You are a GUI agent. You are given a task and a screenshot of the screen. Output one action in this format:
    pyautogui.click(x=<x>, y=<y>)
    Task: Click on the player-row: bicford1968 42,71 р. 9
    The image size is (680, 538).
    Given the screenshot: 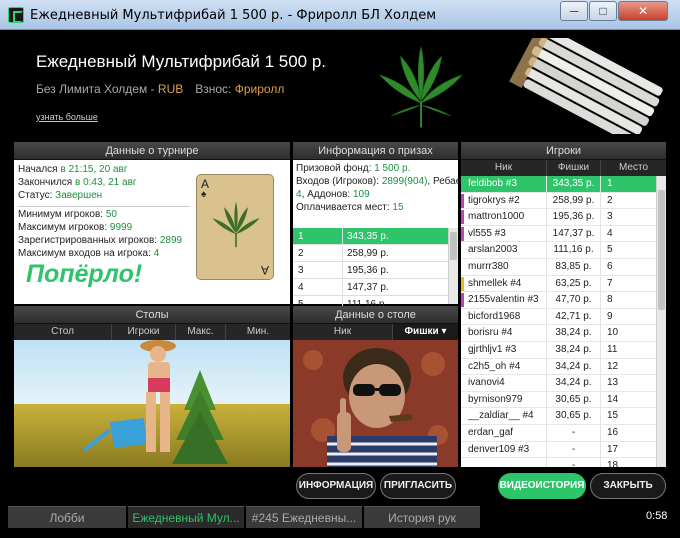 What is the action you would take?
    pyautogui.click(x=563, y=317)
    